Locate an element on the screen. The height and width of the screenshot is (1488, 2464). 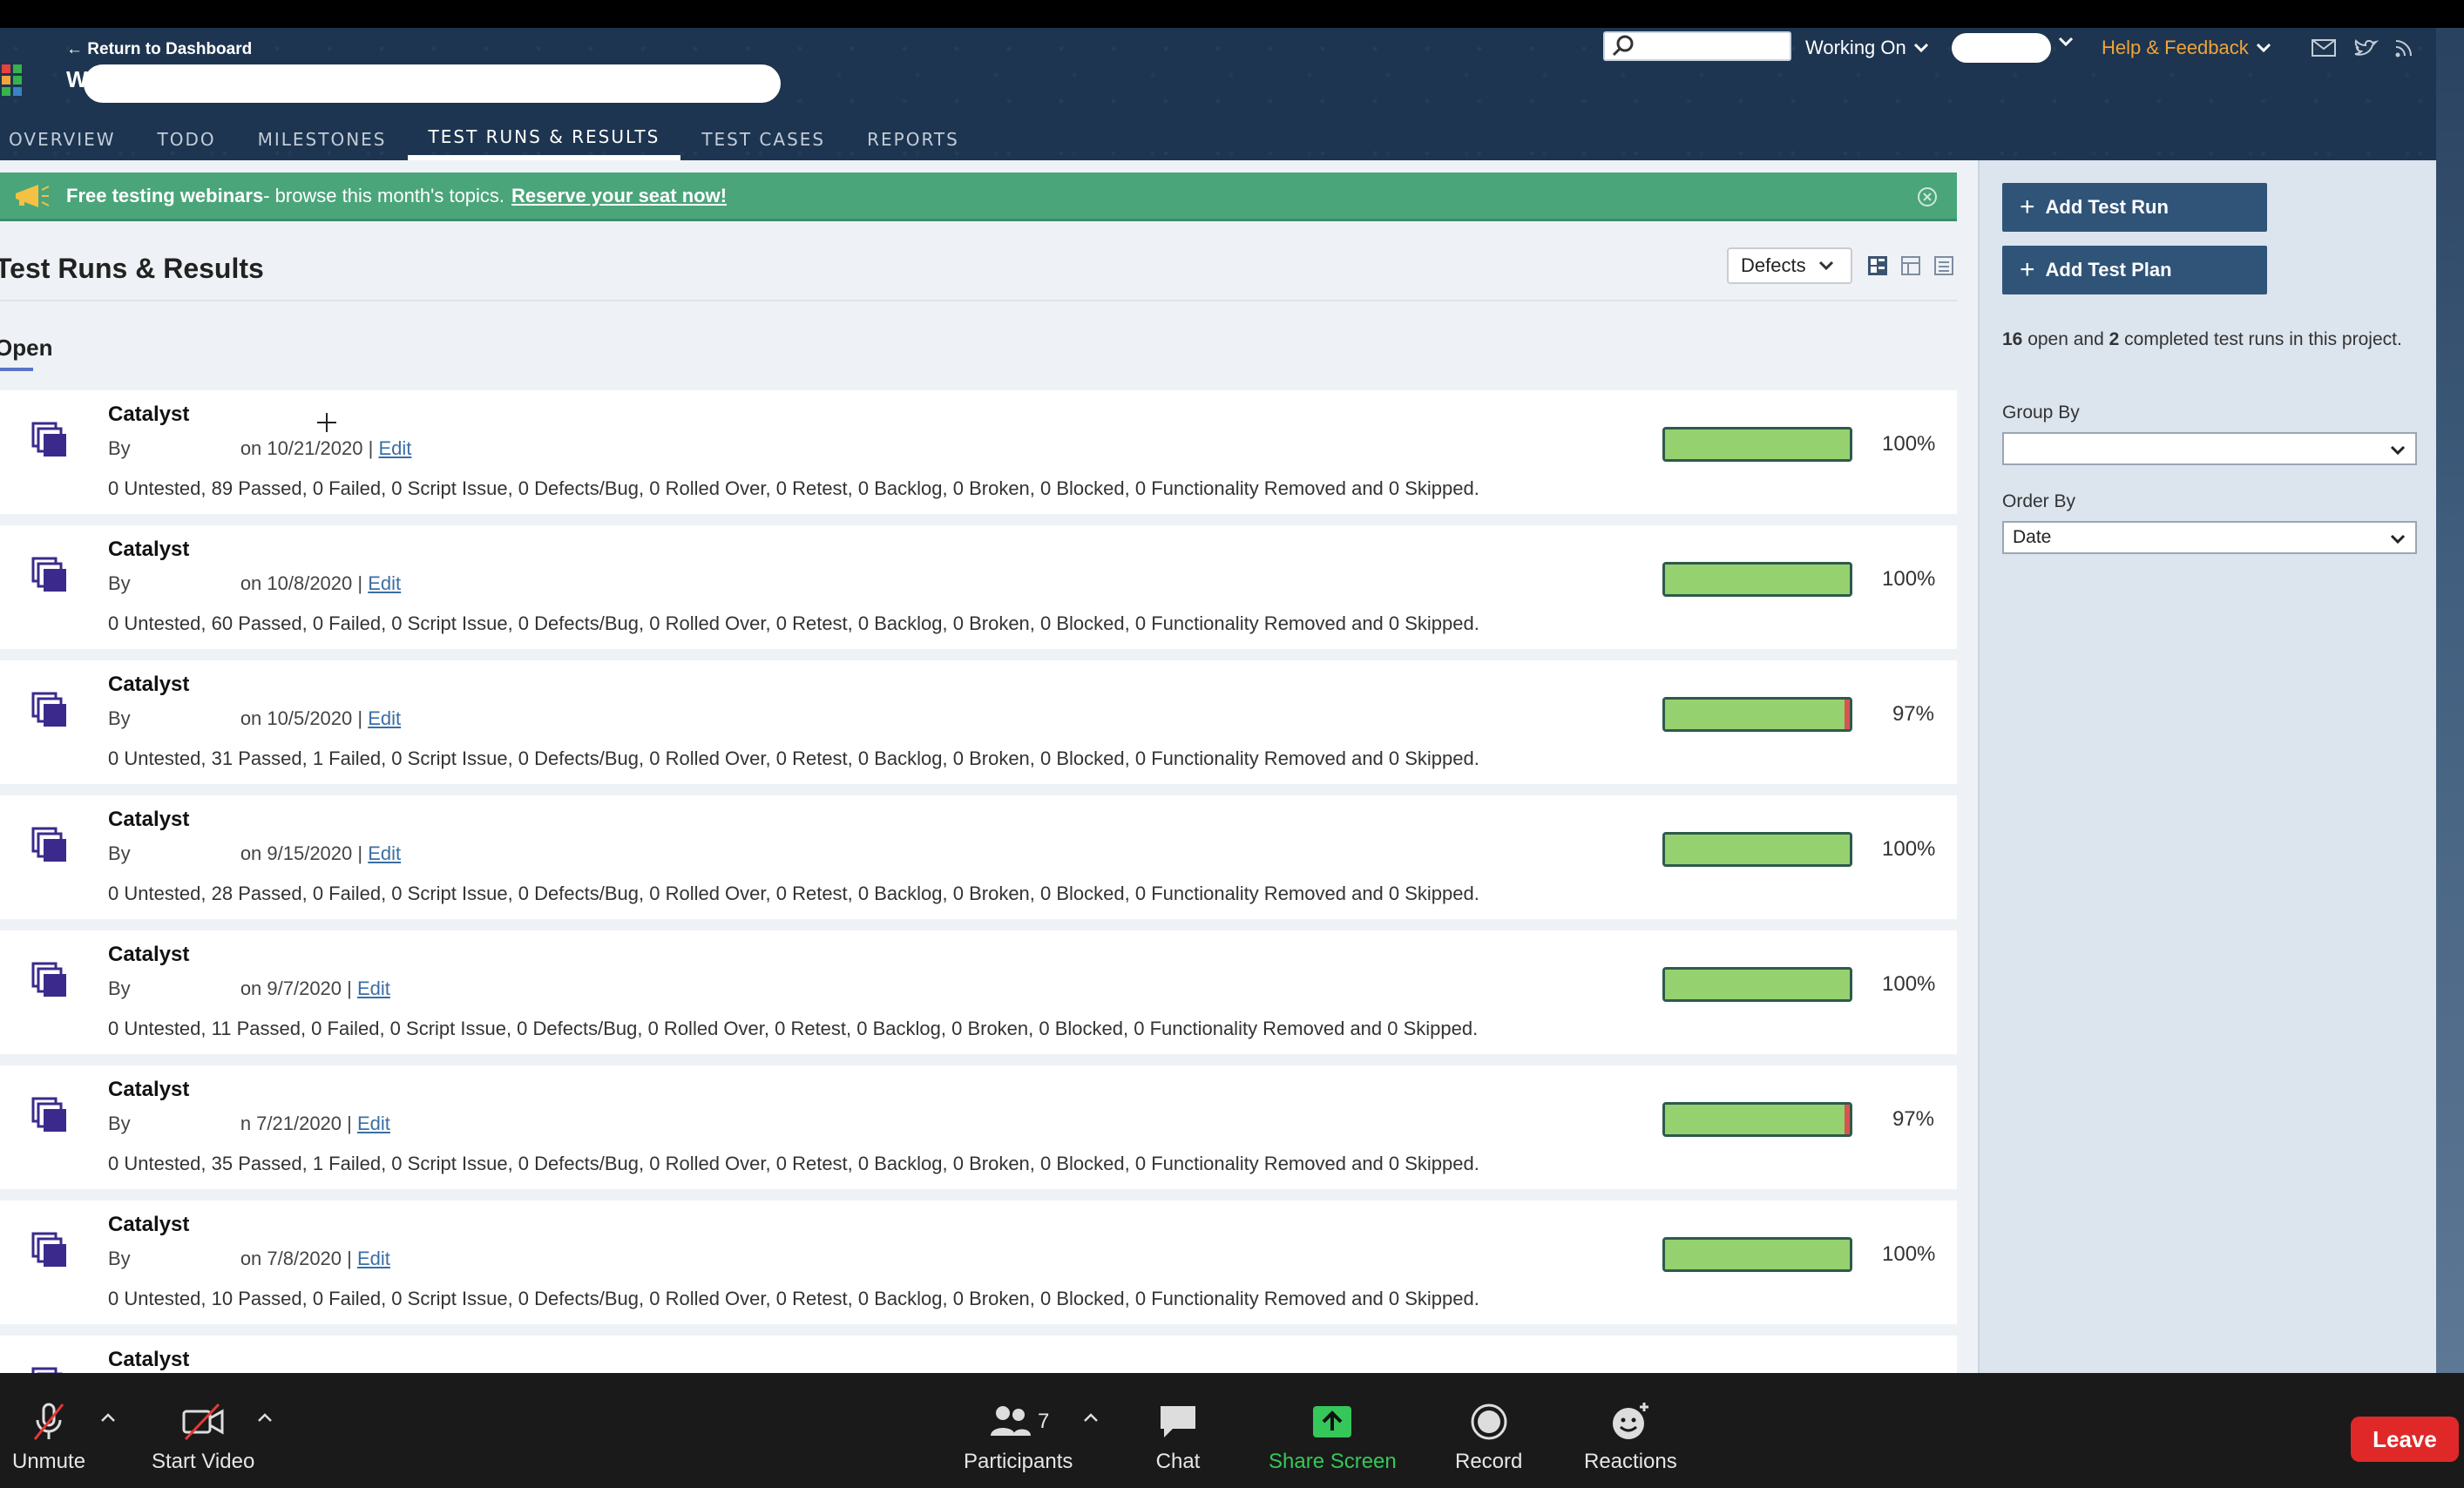
record-button: Record is located at coordinates (1488, 1437).